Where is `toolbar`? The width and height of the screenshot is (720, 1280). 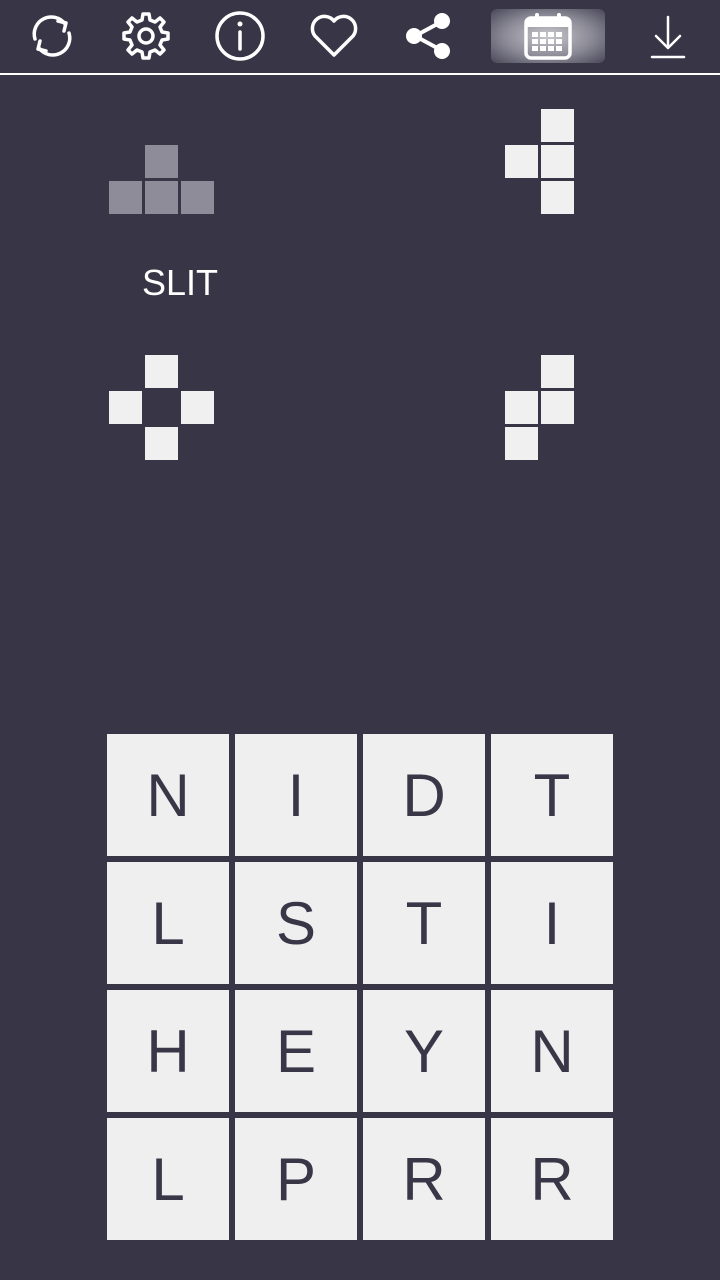 toolbar is located at coordinates (360, 37).